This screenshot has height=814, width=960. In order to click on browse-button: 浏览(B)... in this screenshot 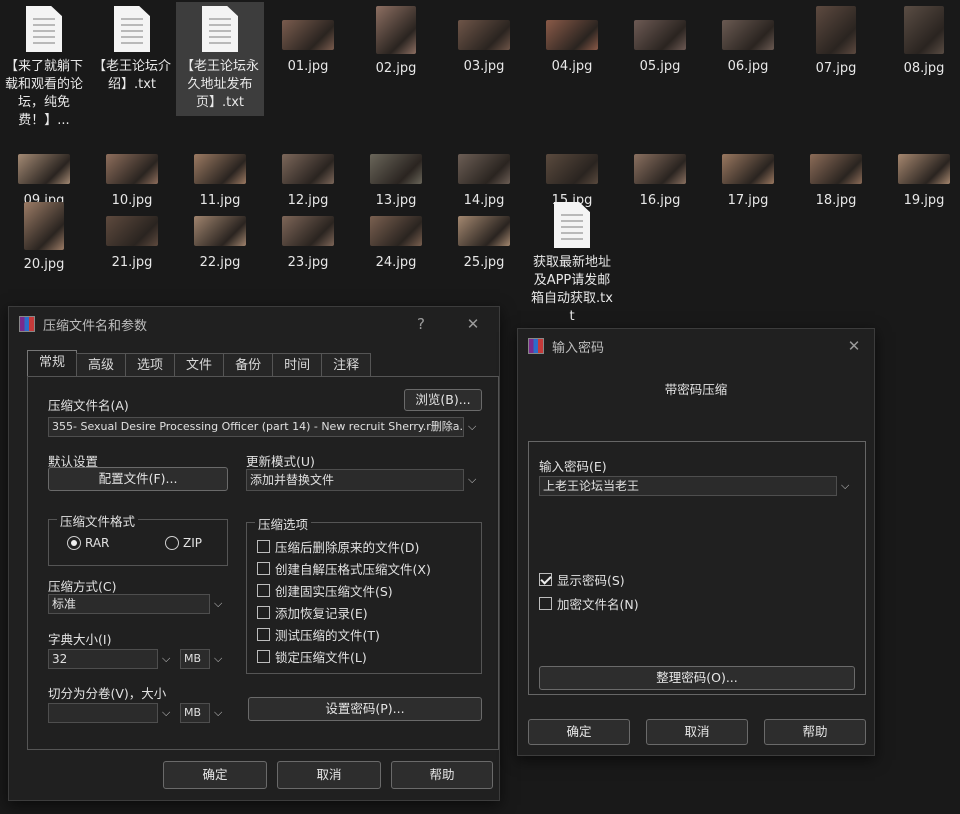, I will do `click(443, 400)`.